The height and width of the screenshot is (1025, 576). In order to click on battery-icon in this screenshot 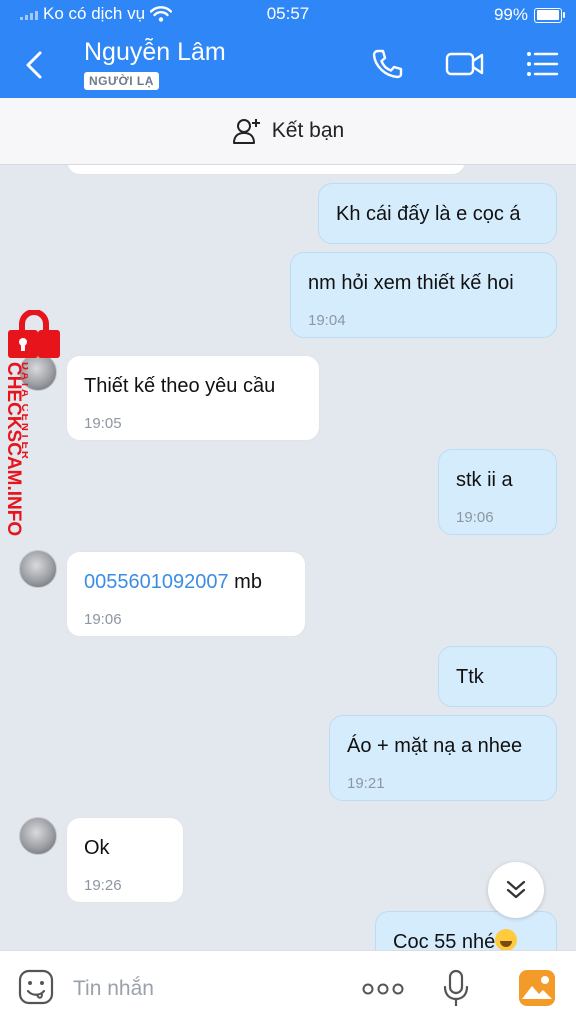, I will do `click(549, 15)`.